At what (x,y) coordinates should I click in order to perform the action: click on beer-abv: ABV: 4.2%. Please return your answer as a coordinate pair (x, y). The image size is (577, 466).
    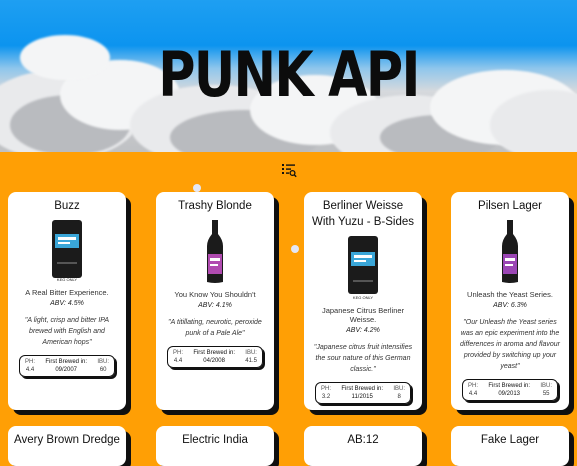
    Looking at the image, I should click on (363, 330).